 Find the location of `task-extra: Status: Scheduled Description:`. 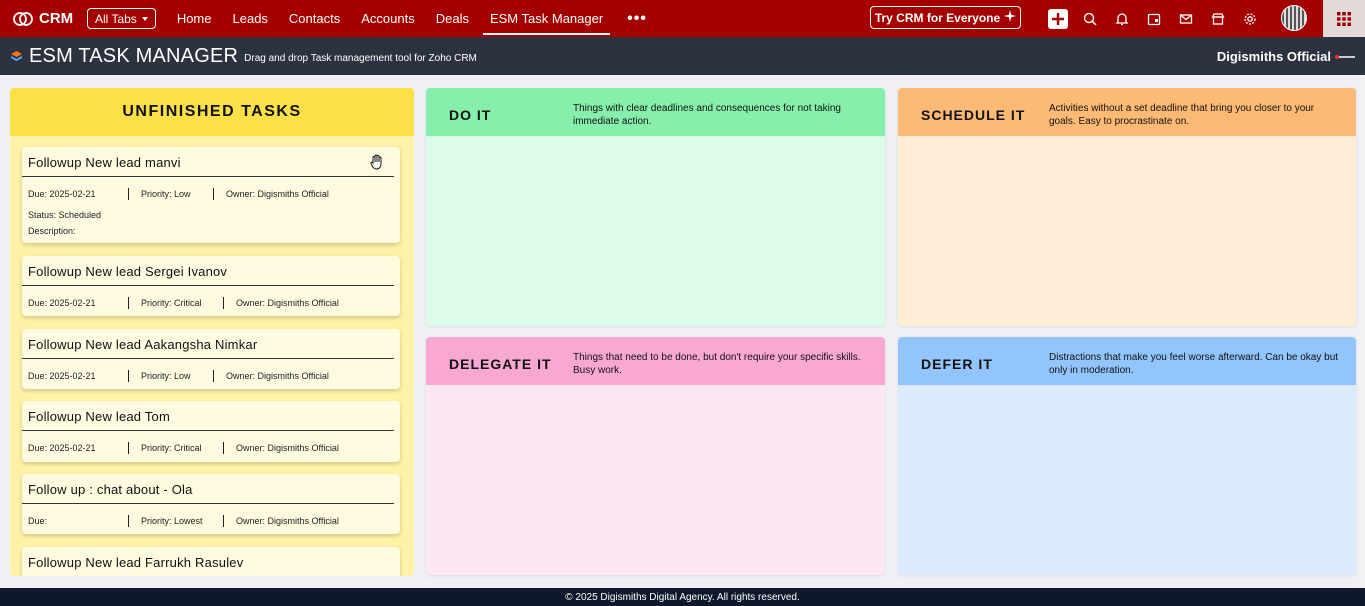

task-extra: Status: Scheduled Description: is located at coordinates (211, 220).